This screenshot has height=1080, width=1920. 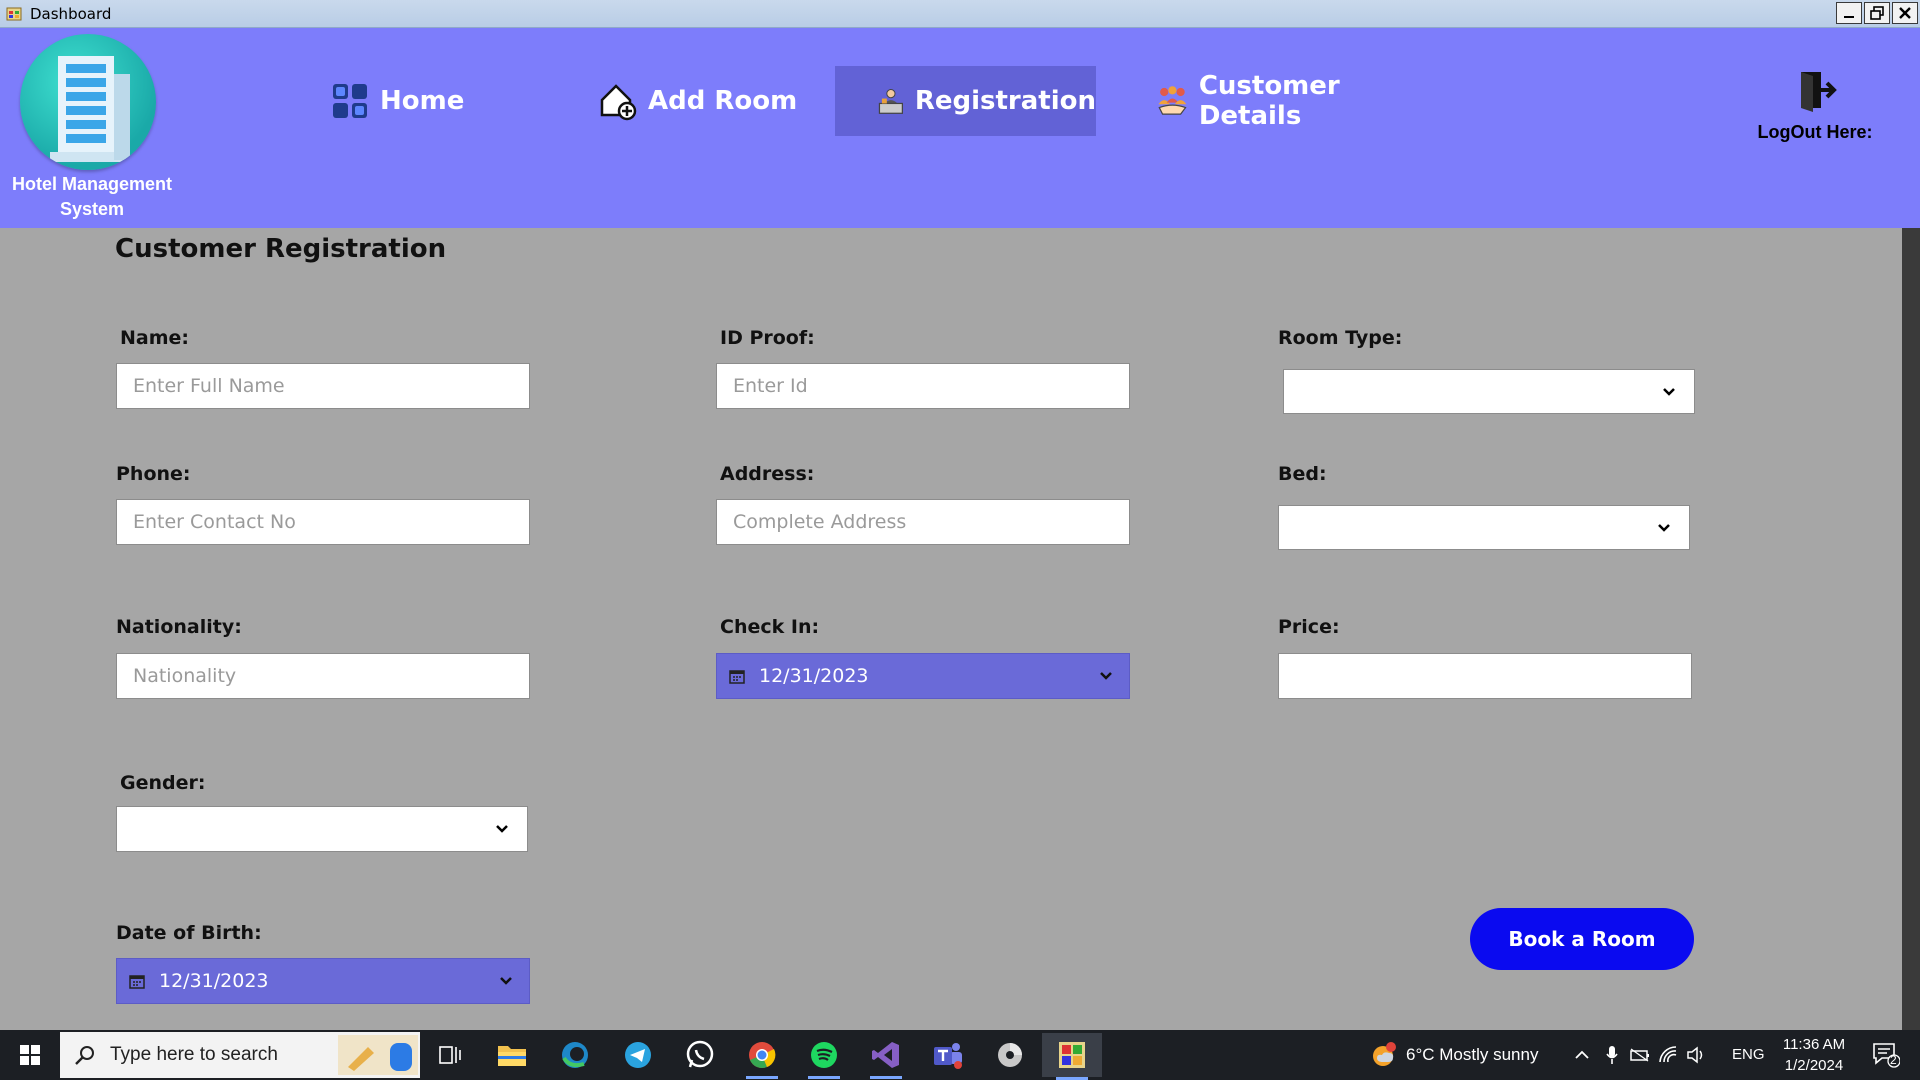 What do you see at coordinates (281, 249) in the screenshot?
I see `page-title: Customer Registration` at bounding box center [281, 249].